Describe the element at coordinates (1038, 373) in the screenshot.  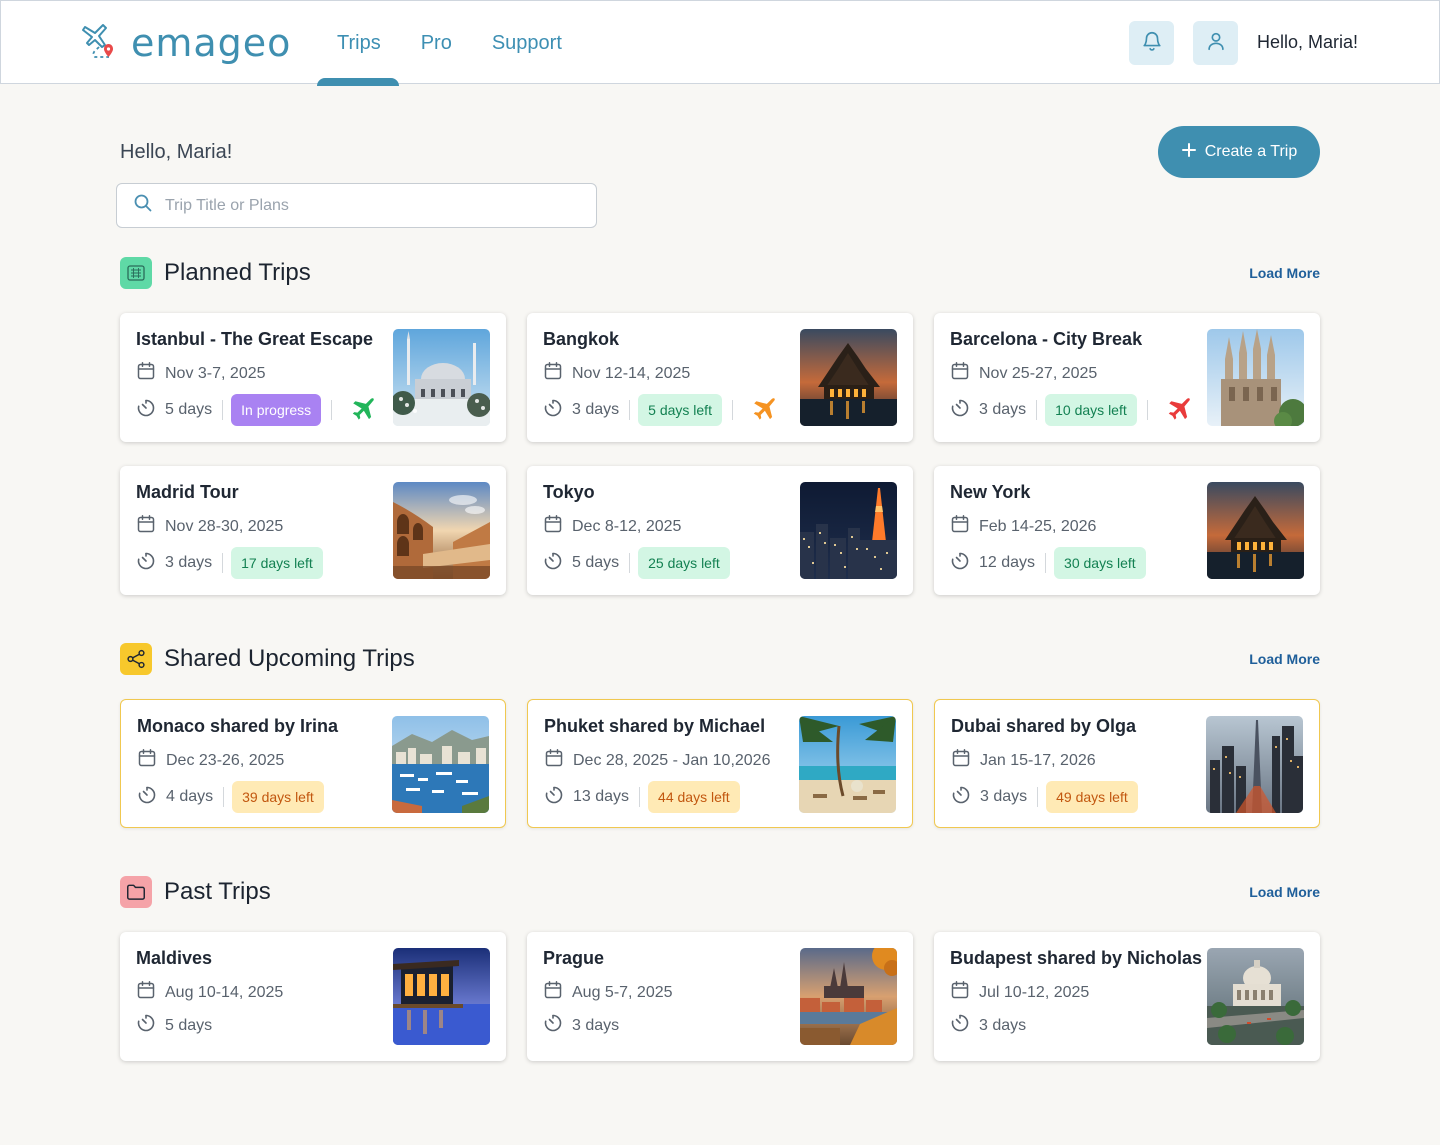
I see `trip-date-text: Nov 25-27, 2025` at that location.